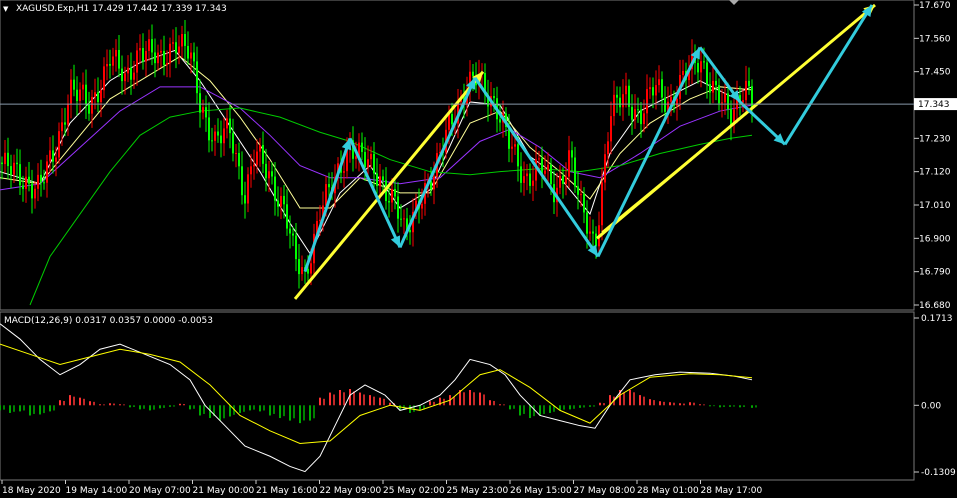 The image size is (957, 498). Describe the element at coordinates (732, 491) in the screenshot. I see `time-tick-label: 28 May 17:00` at that location.